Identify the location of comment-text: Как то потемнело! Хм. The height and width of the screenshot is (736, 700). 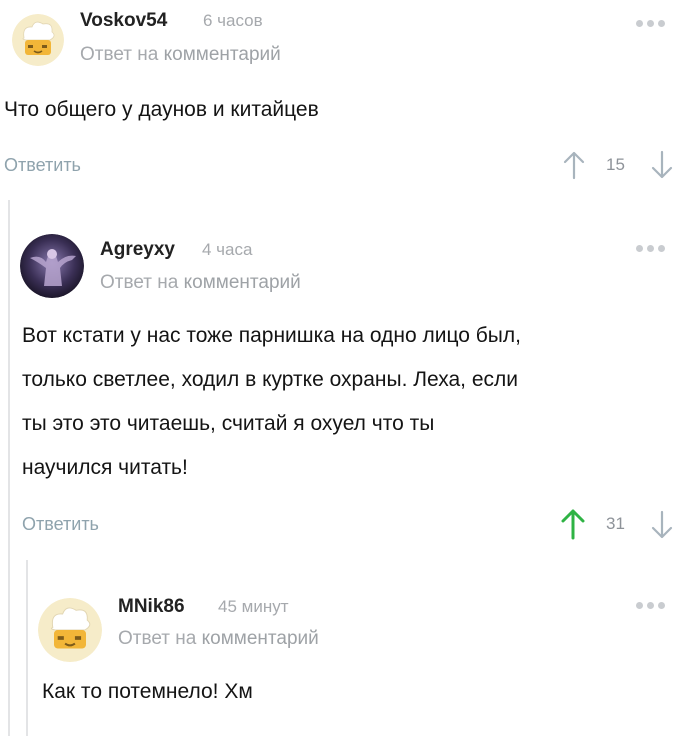
(147, 692).